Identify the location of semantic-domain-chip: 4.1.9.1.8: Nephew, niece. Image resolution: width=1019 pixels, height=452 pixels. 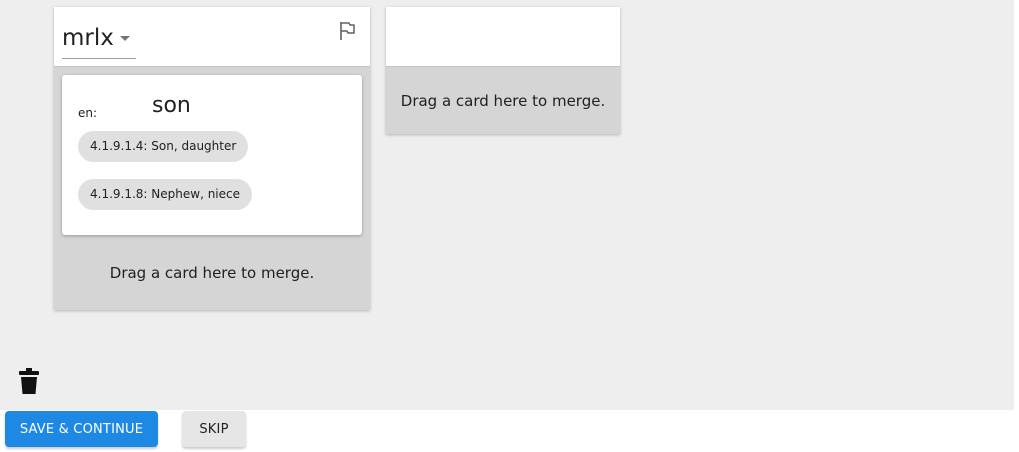
(165, 194).